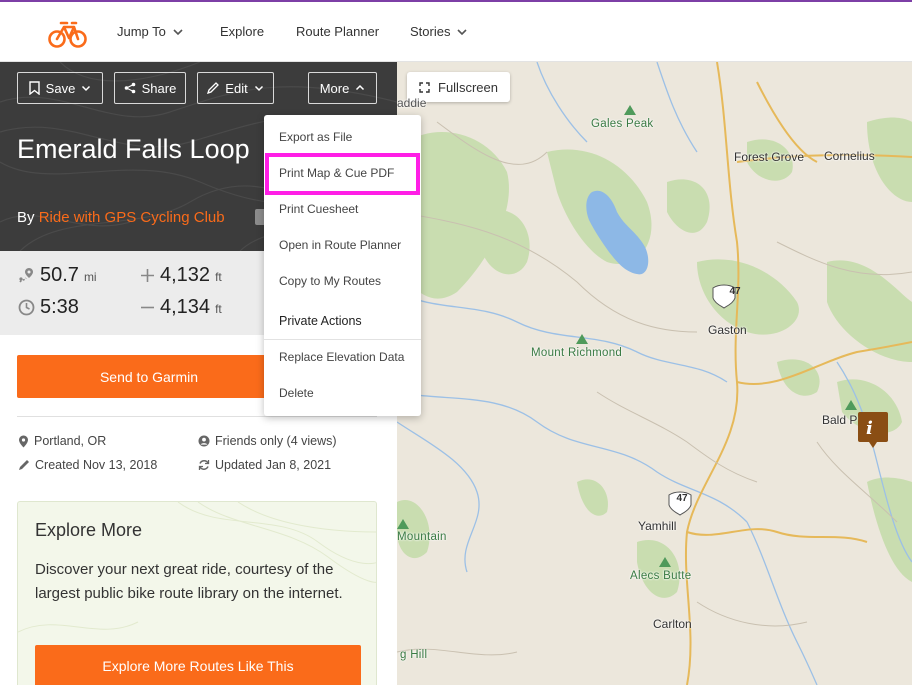  I want to click on elevation-gain-stat: 4,132 ft, so click(181, 275).